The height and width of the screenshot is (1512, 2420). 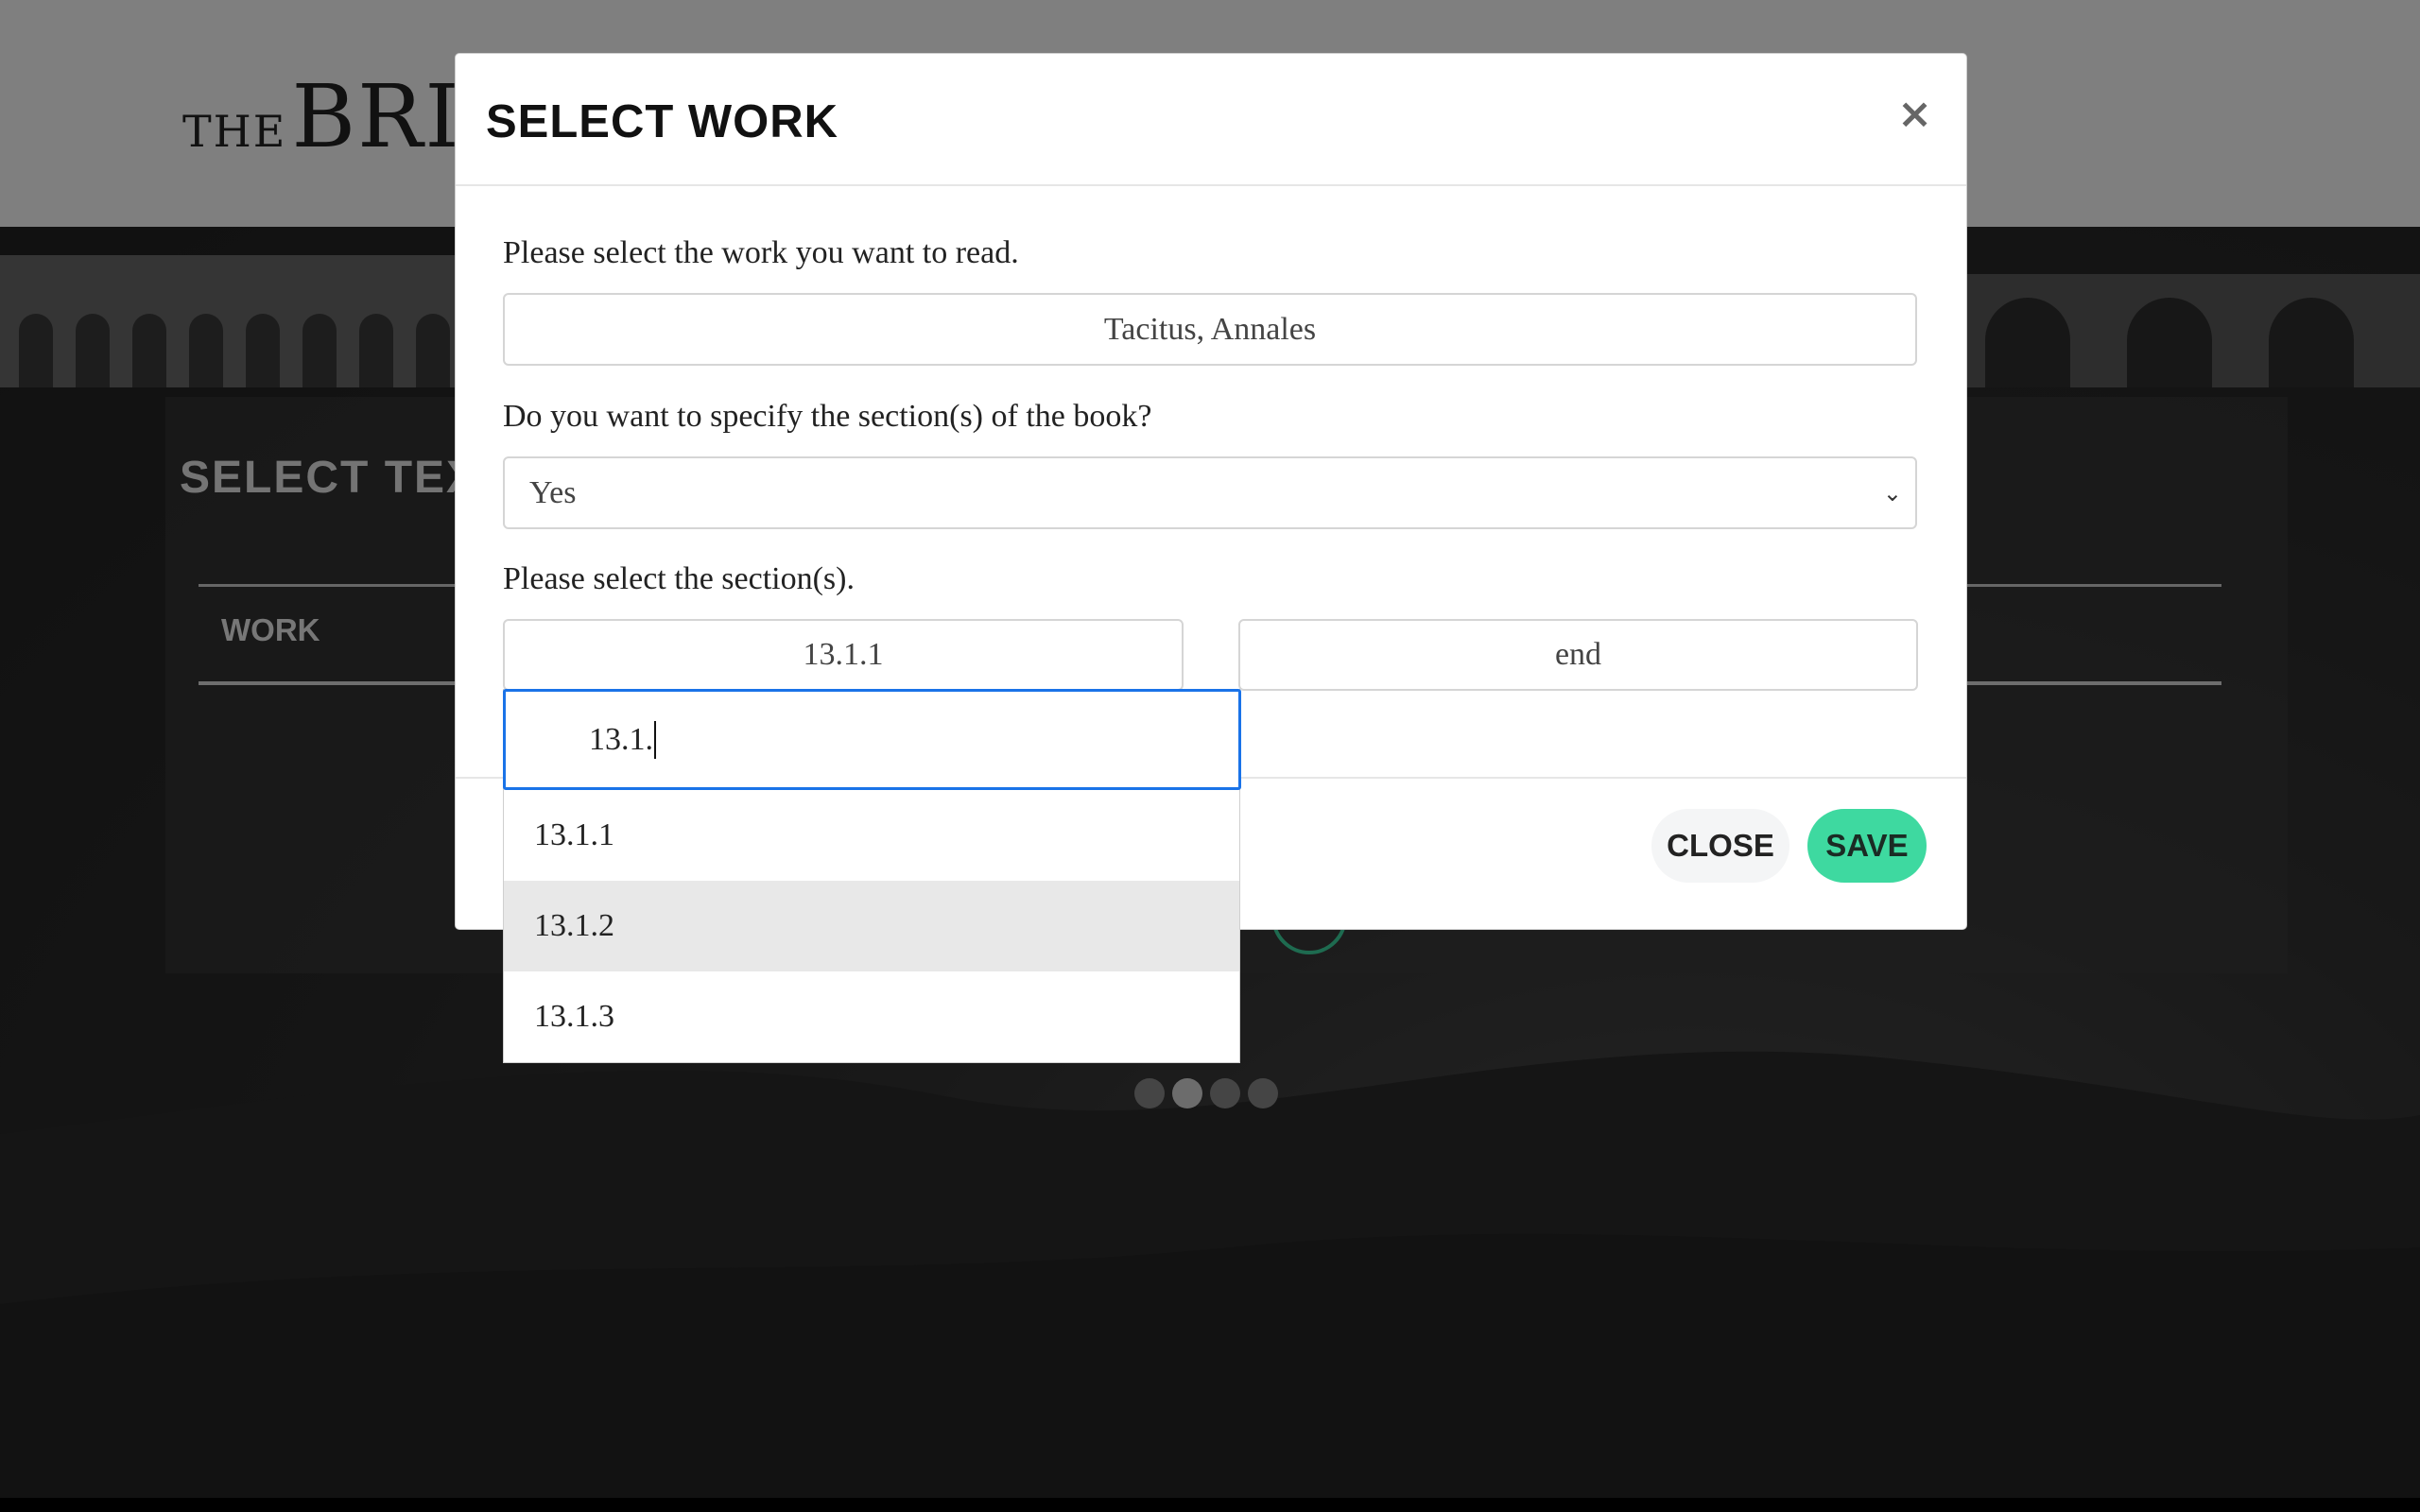 What do you see at coordinates (1210, 492) in the screenshot?
I see `section-select: Yes ⌄` at bounding box center [1210, 492].